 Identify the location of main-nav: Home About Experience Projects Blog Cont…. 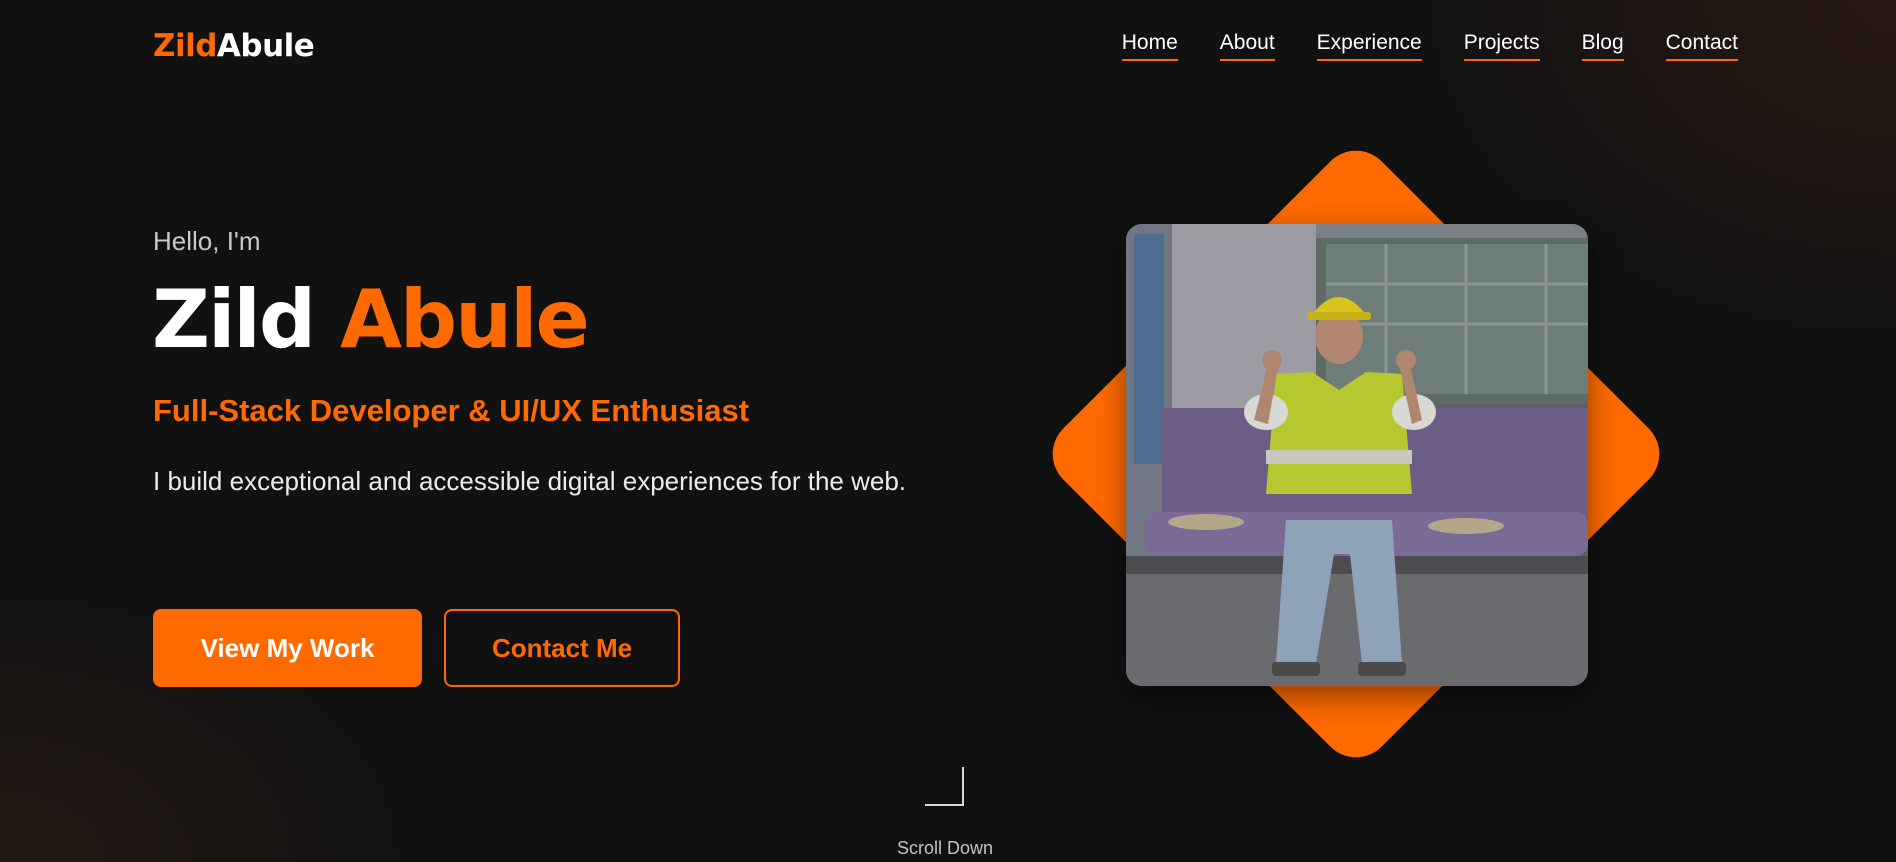
(1429, 45).